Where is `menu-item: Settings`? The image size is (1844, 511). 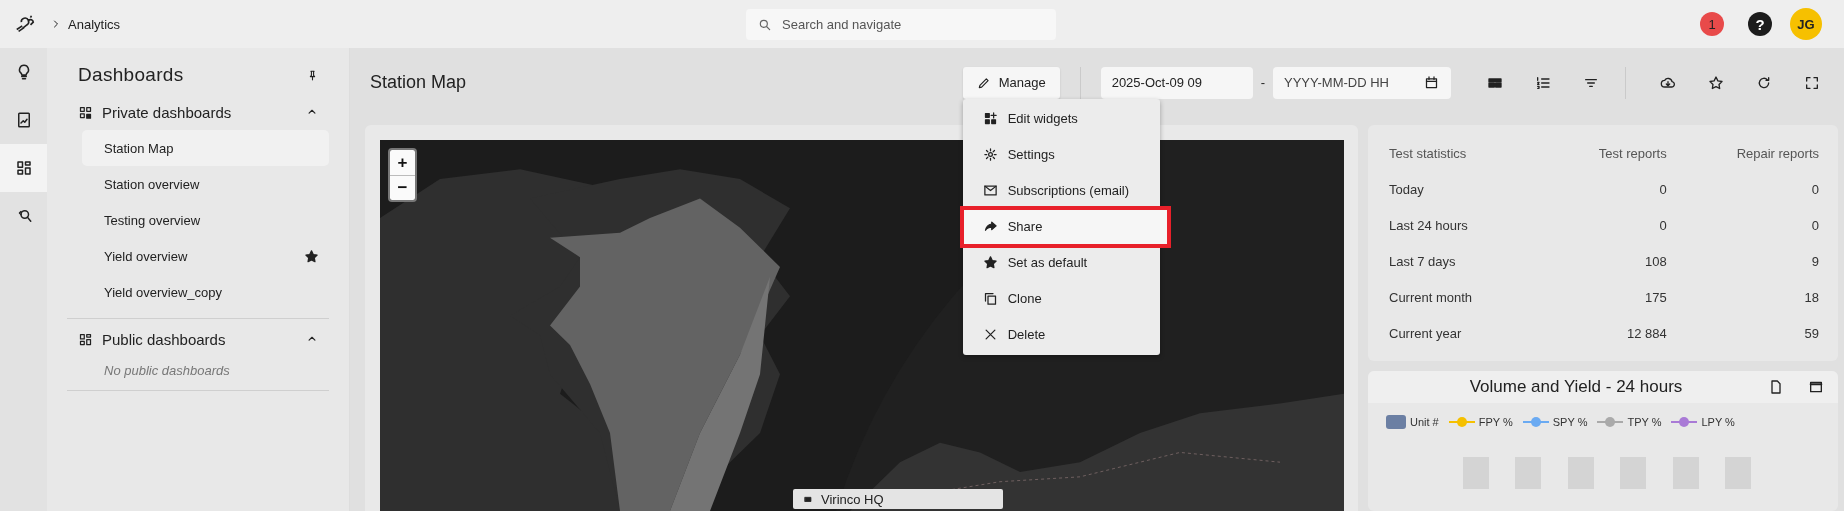 menu-item: Settings is located at coordinates (1061, 154).